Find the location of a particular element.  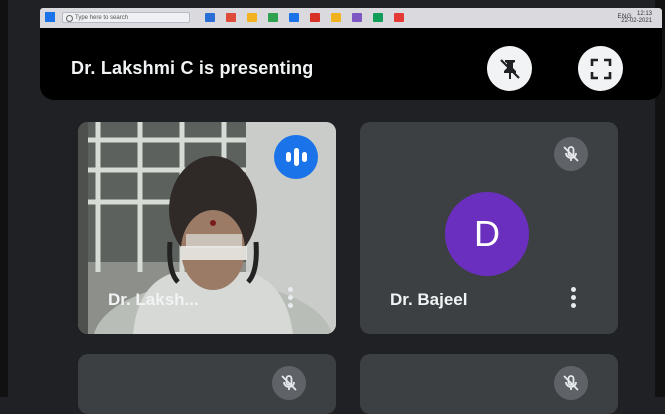

unpin-button is located at coordinates (509, 68).